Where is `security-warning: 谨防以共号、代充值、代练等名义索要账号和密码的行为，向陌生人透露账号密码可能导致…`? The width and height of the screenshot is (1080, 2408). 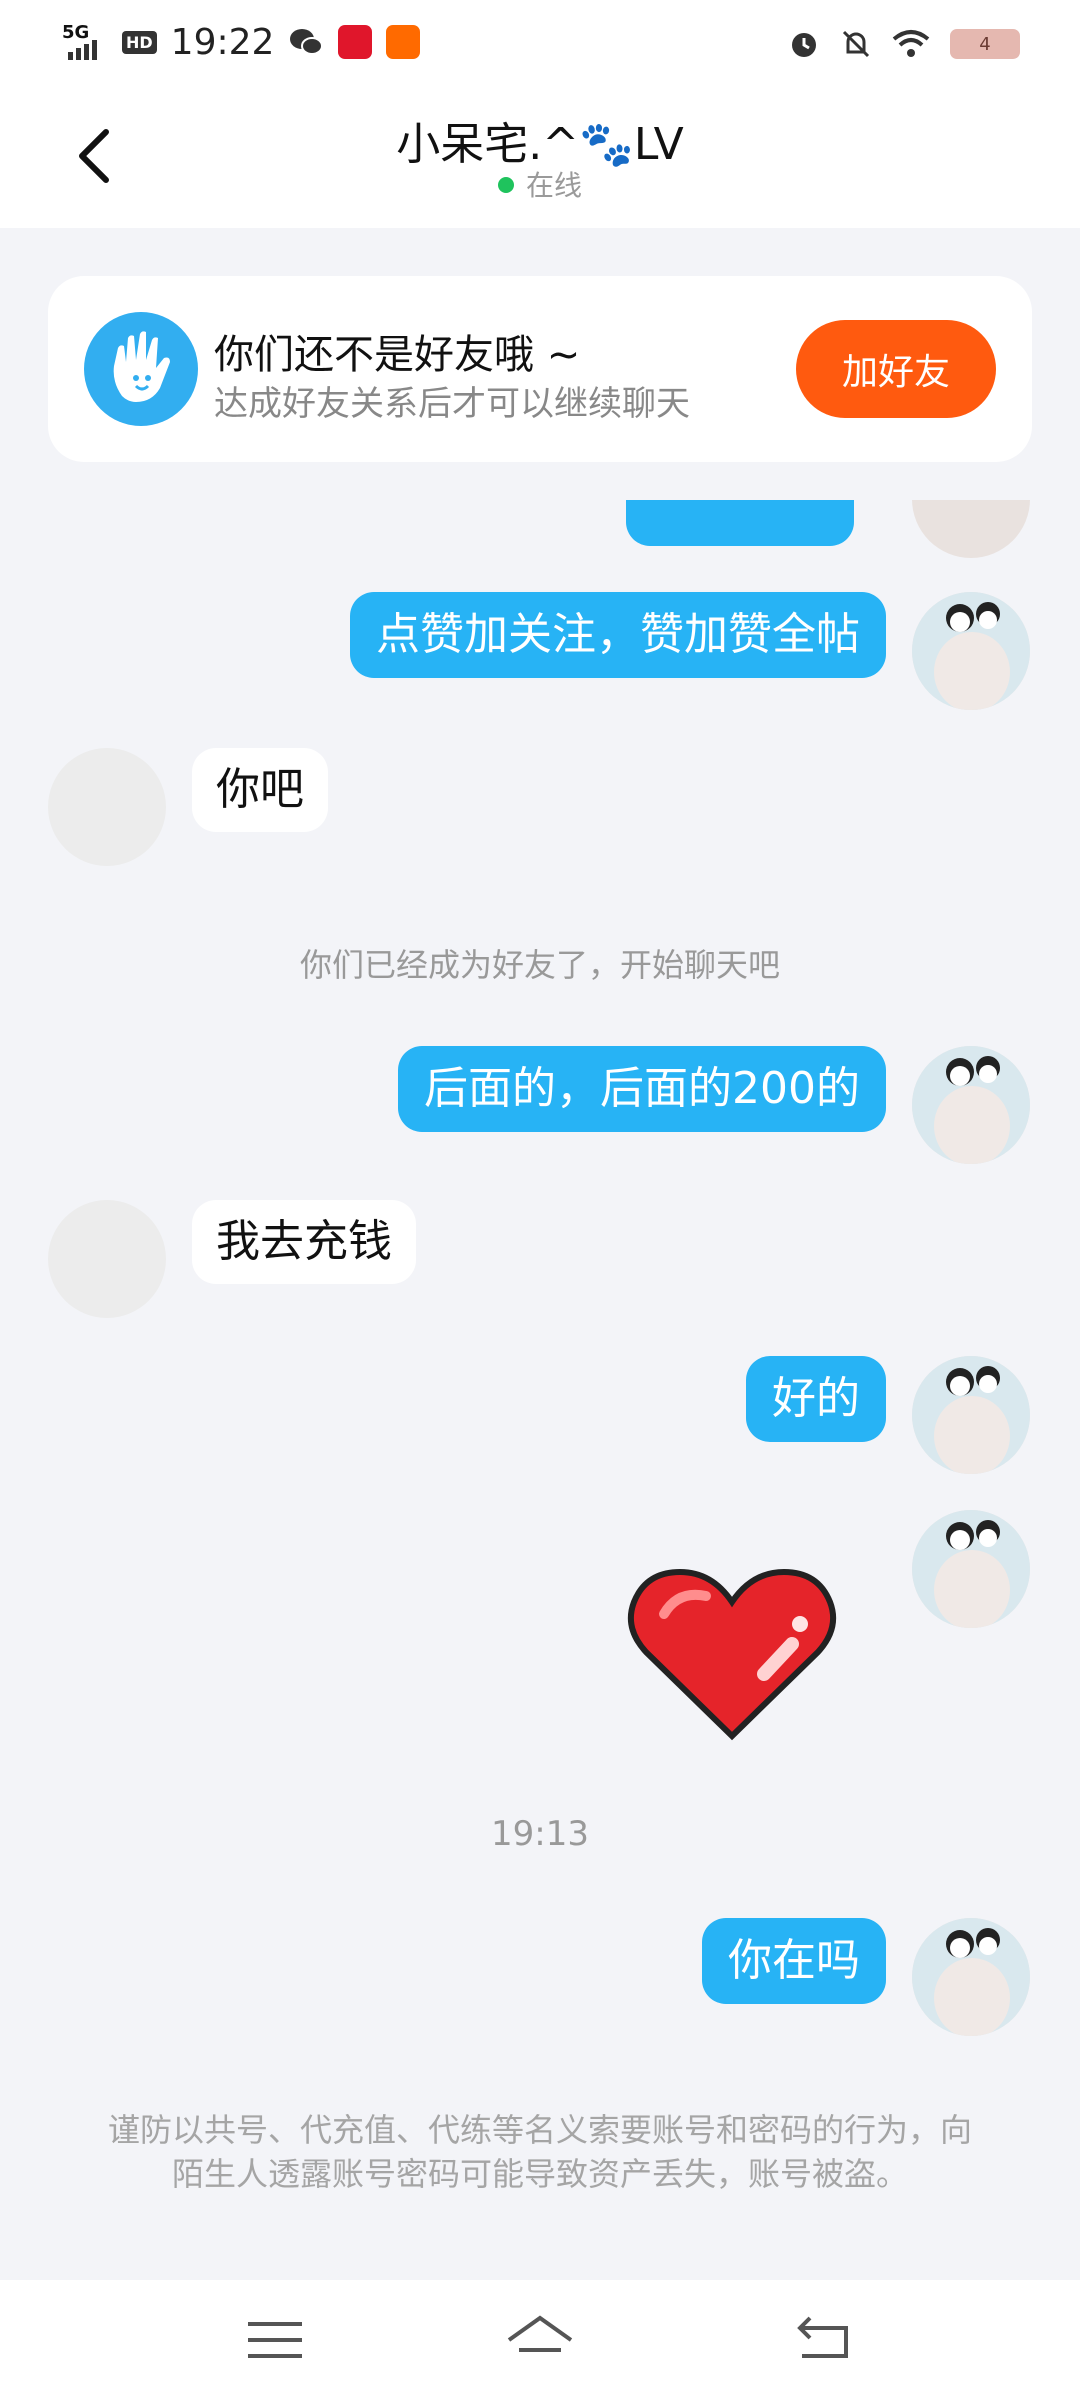 security-warning: 谨防以共号、代充值、代练等名义索要账号和密码的行为，向陌生人透露账号密码可能导致… is located at coordinates (539, 2152).